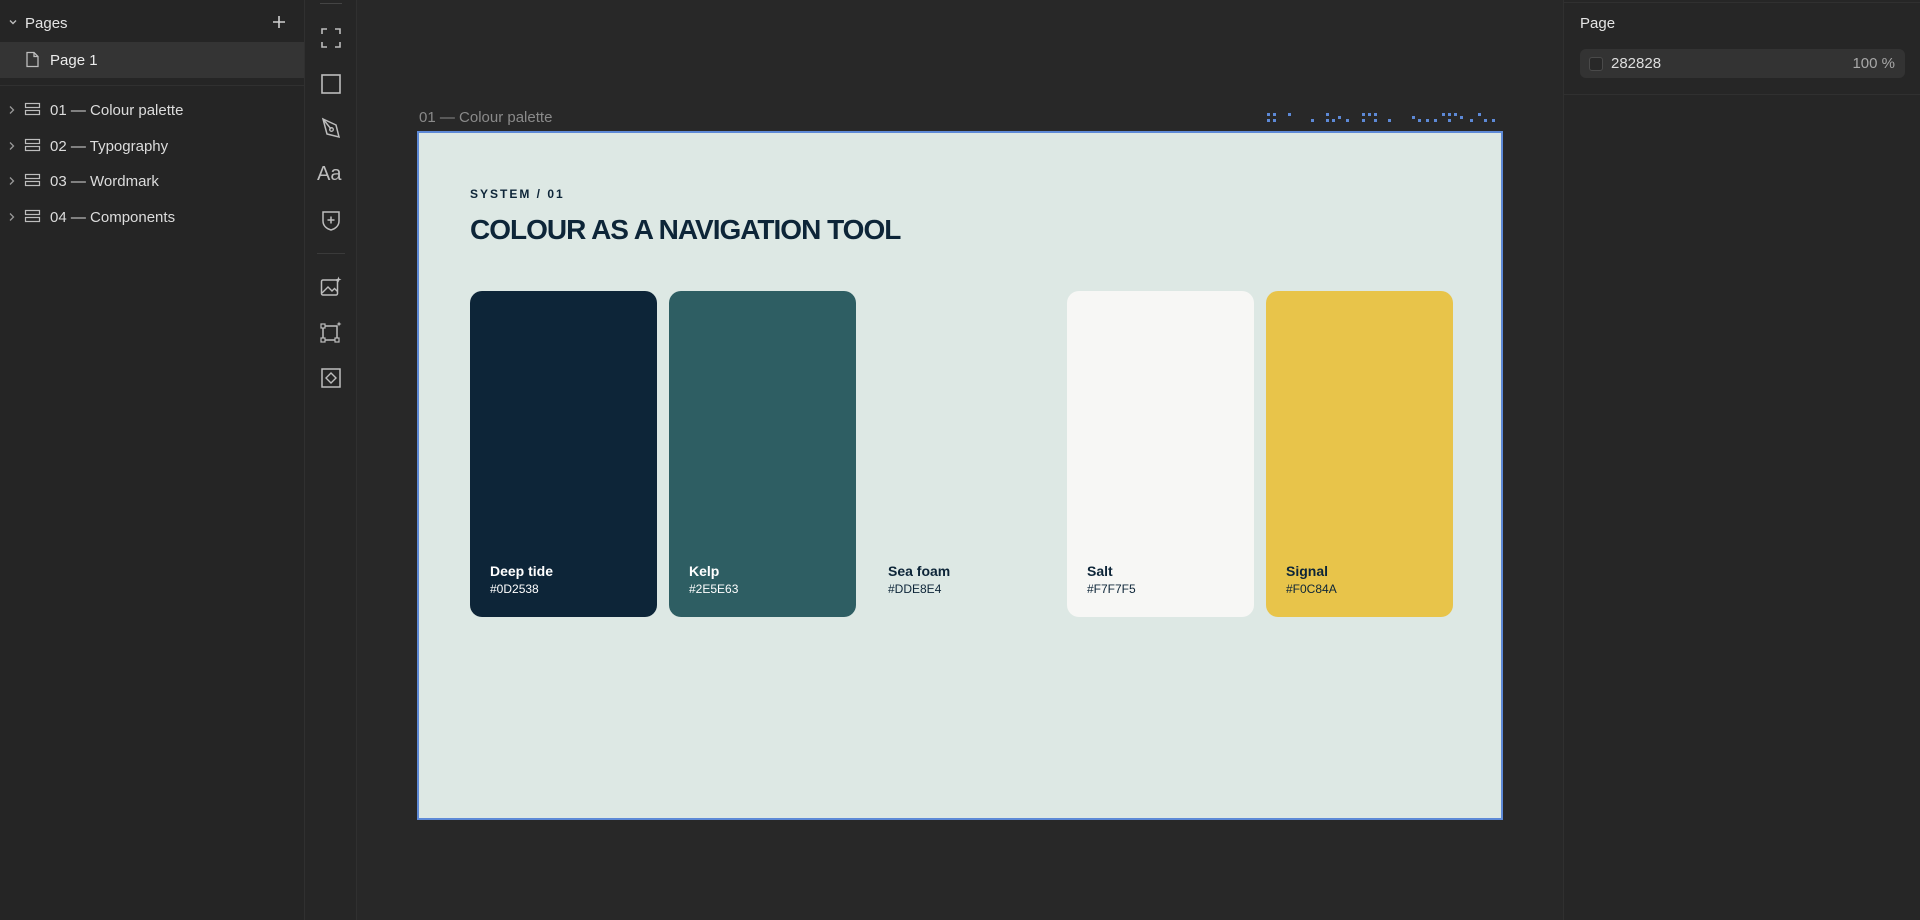 This screenshot has width=1920, height=920. I want to click on pages-title: Pages, so click(46, 23).